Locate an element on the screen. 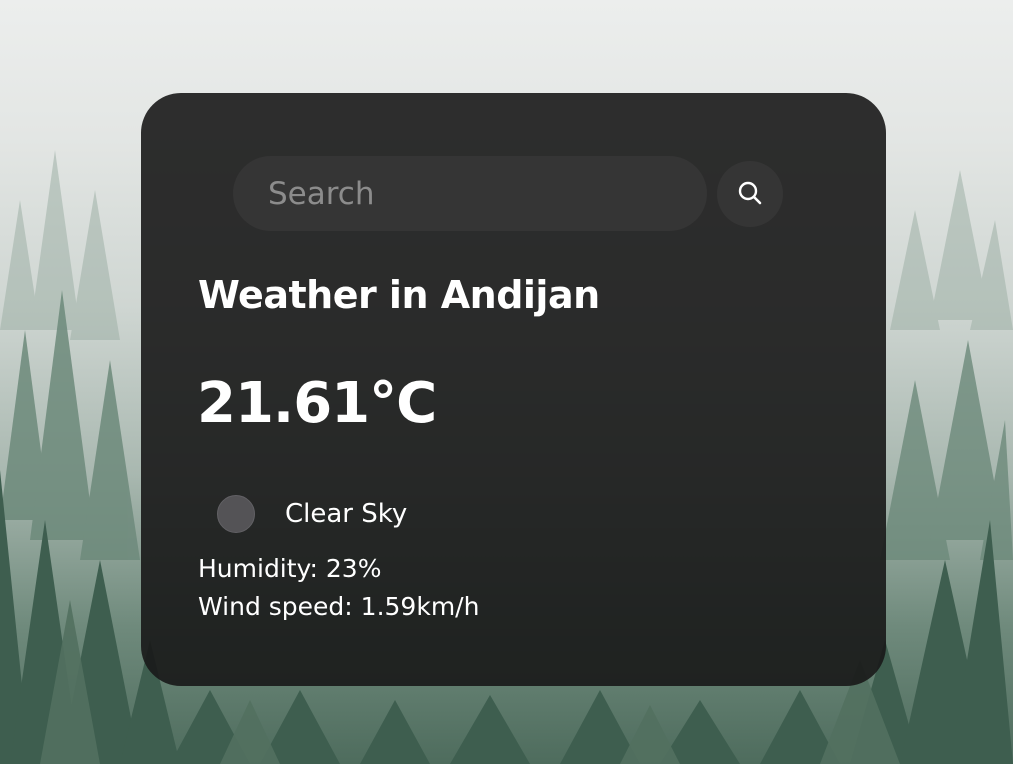  temperature-value: 21.61°C is located at coordinates (317, 403).